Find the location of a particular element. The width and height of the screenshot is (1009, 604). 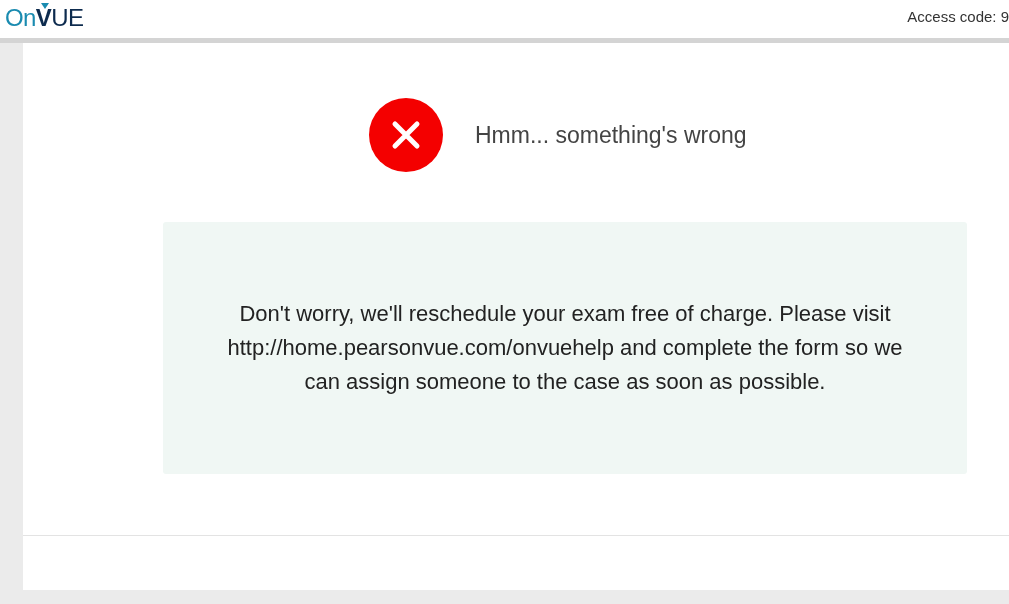

error-message: Don't worry, we'll reschedule your exam free of charge. Please visit http://home.pearsonvue.com/onvuehelp and complete the form so we can assign someone to the case as soon as possible. is located at coordinates (565, 348).